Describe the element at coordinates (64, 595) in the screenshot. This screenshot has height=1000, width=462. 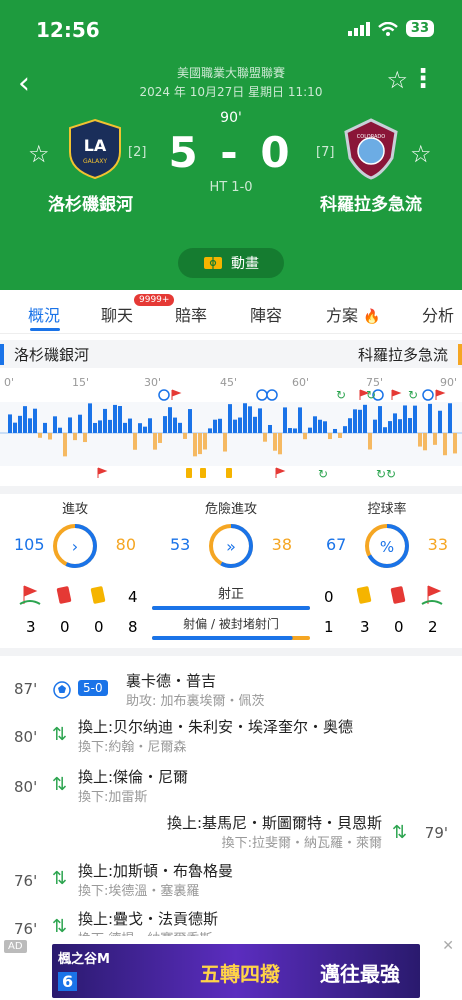
I see `home-red-card-icon` at that location.